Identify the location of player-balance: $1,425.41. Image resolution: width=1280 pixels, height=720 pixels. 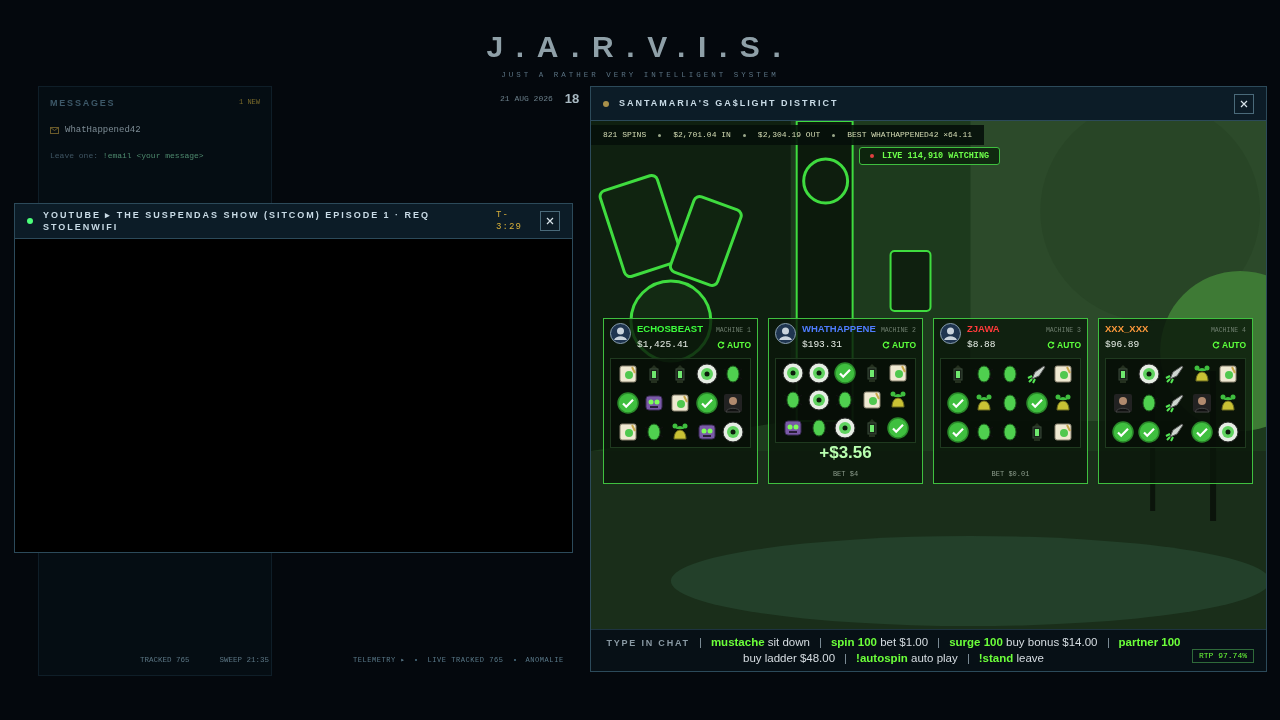
(663, 344).